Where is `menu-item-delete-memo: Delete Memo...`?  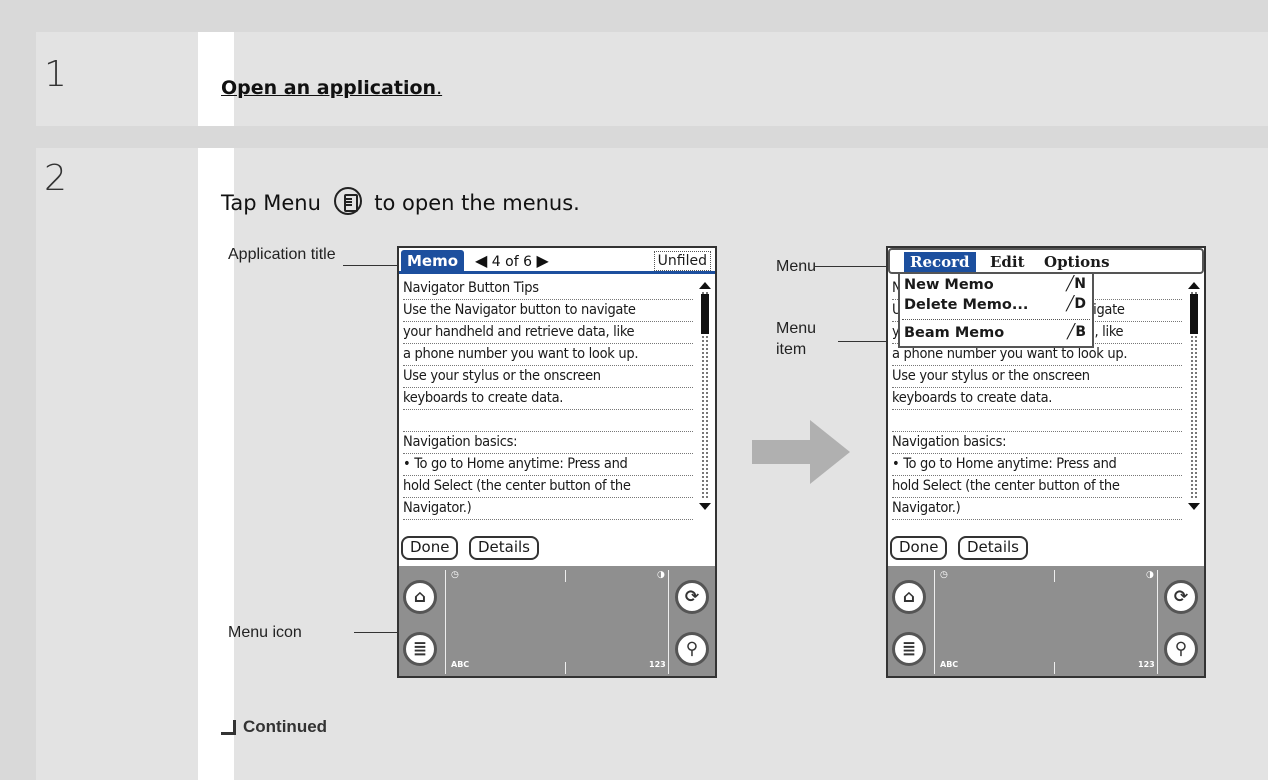
menu-item-delete-memo: Delete Memo... is located at coordinates (966, 305).